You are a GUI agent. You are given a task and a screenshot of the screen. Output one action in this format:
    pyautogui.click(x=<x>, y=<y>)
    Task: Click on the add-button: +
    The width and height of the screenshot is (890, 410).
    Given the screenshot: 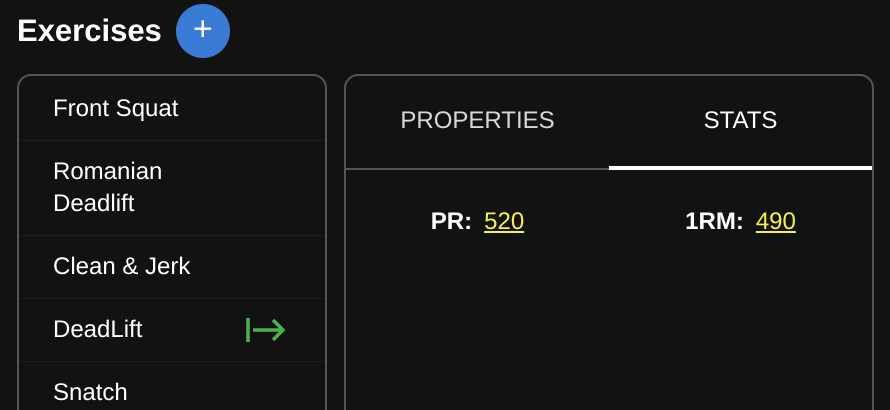 What is the action you would take?
    pyautogui.click(x=203, y=31)
    